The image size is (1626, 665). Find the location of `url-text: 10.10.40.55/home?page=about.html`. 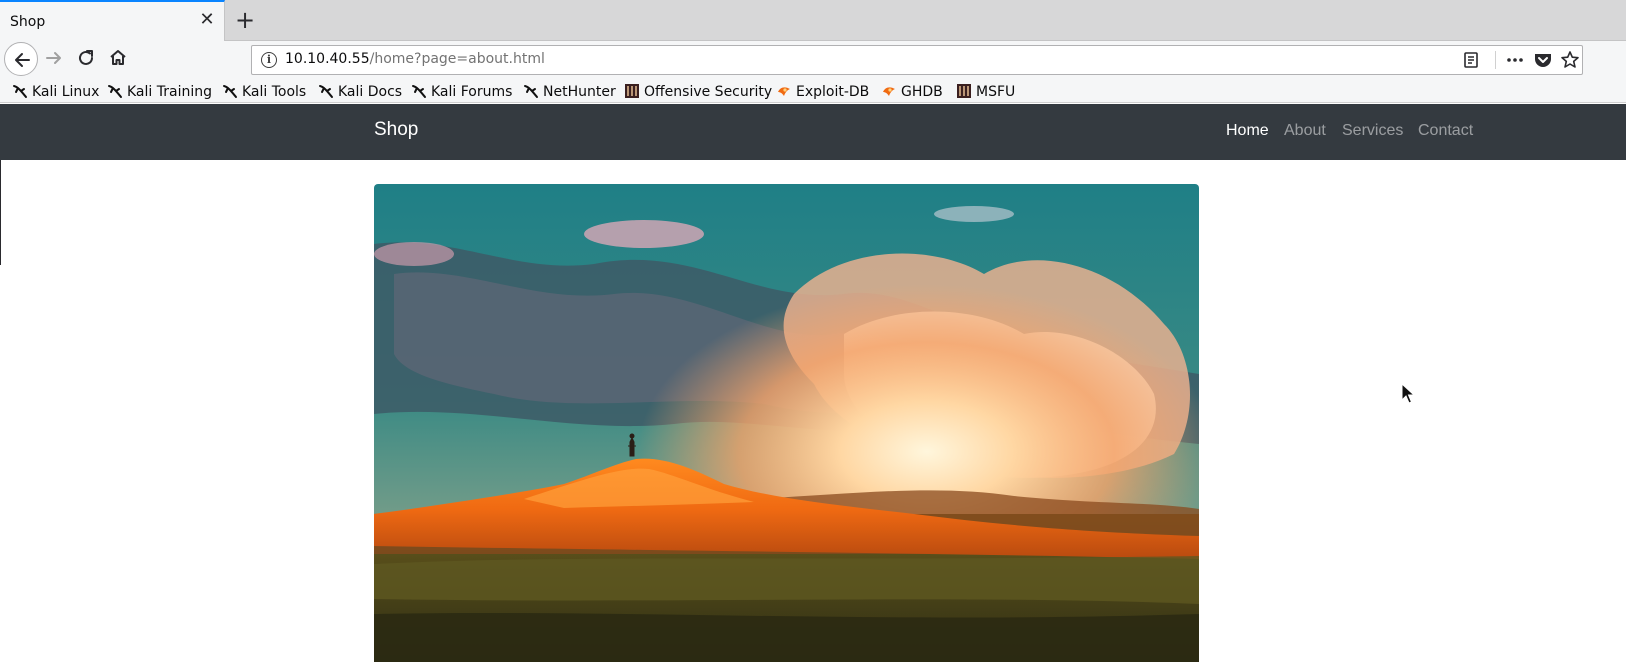

url-text: 10.10.40.55/home?page=about.html is located at coordinates (415, 59).